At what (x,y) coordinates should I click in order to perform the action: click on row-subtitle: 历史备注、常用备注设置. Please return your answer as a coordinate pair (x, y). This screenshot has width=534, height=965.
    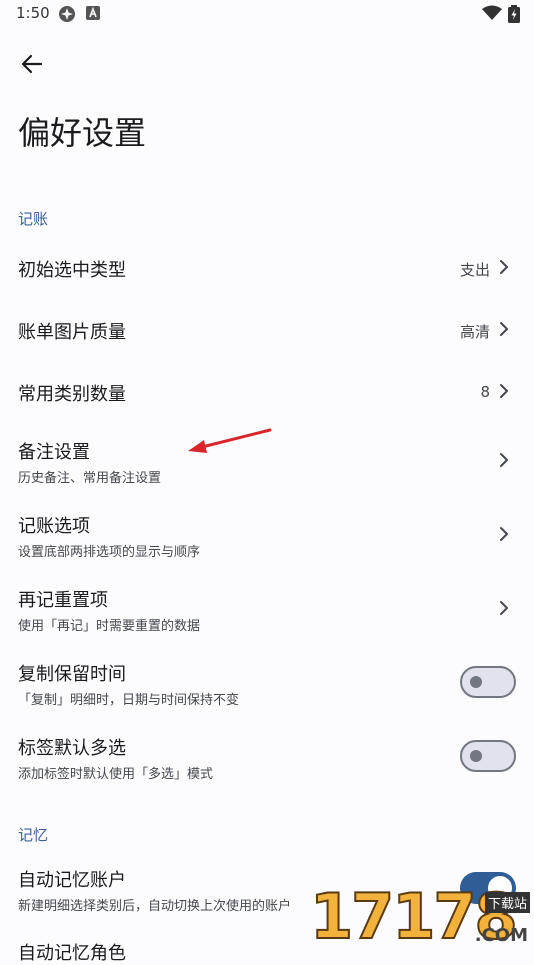
    Looking at the image, I should click on (90, 478).